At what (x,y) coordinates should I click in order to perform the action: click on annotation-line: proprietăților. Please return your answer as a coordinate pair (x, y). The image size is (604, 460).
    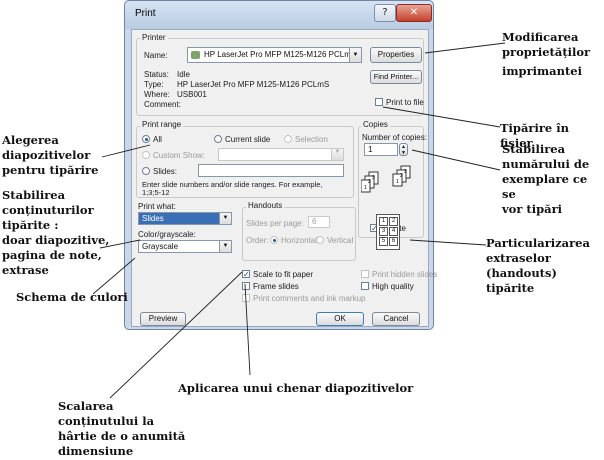
    Looking at the image, I should click on (546, 52).